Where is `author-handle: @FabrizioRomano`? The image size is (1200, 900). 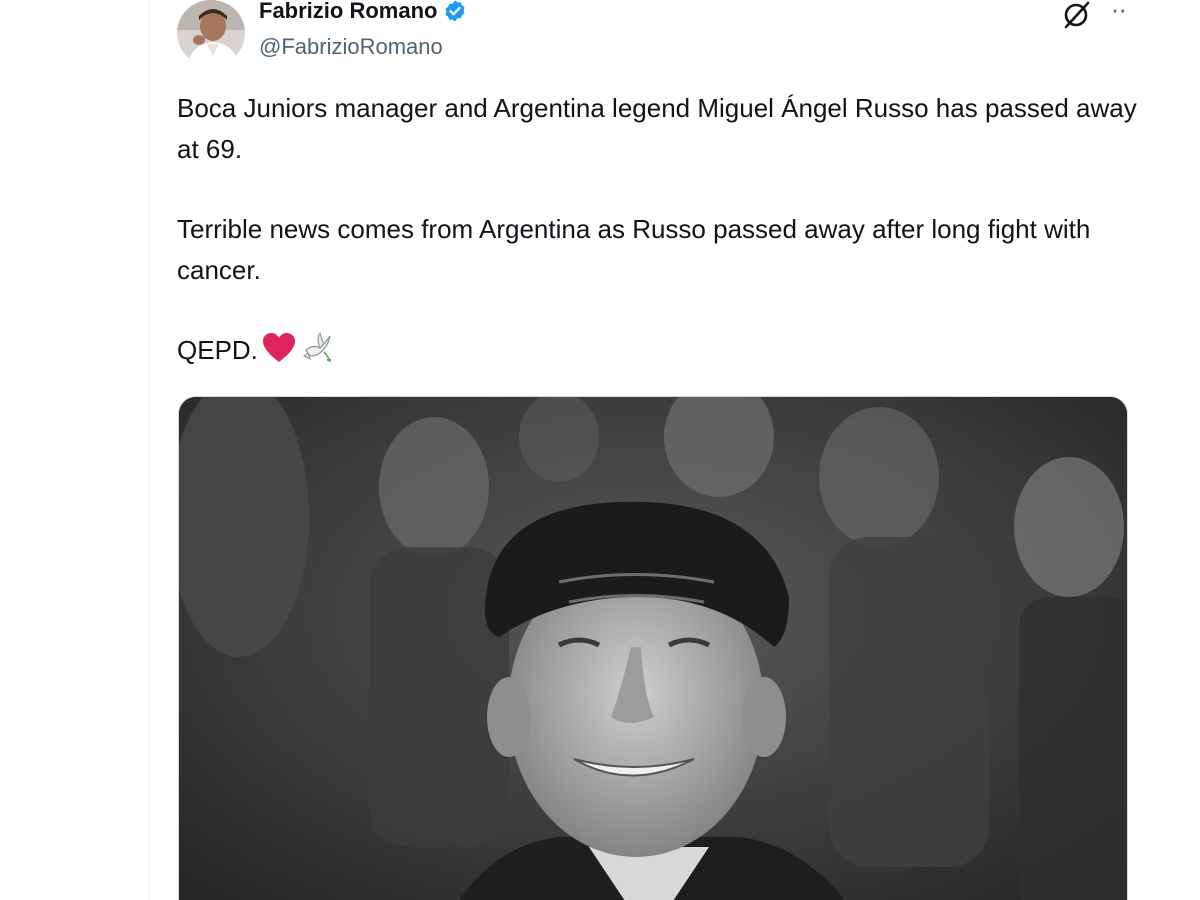 author-handle: @FabrizioRomano is located at coordinates (351, 47).